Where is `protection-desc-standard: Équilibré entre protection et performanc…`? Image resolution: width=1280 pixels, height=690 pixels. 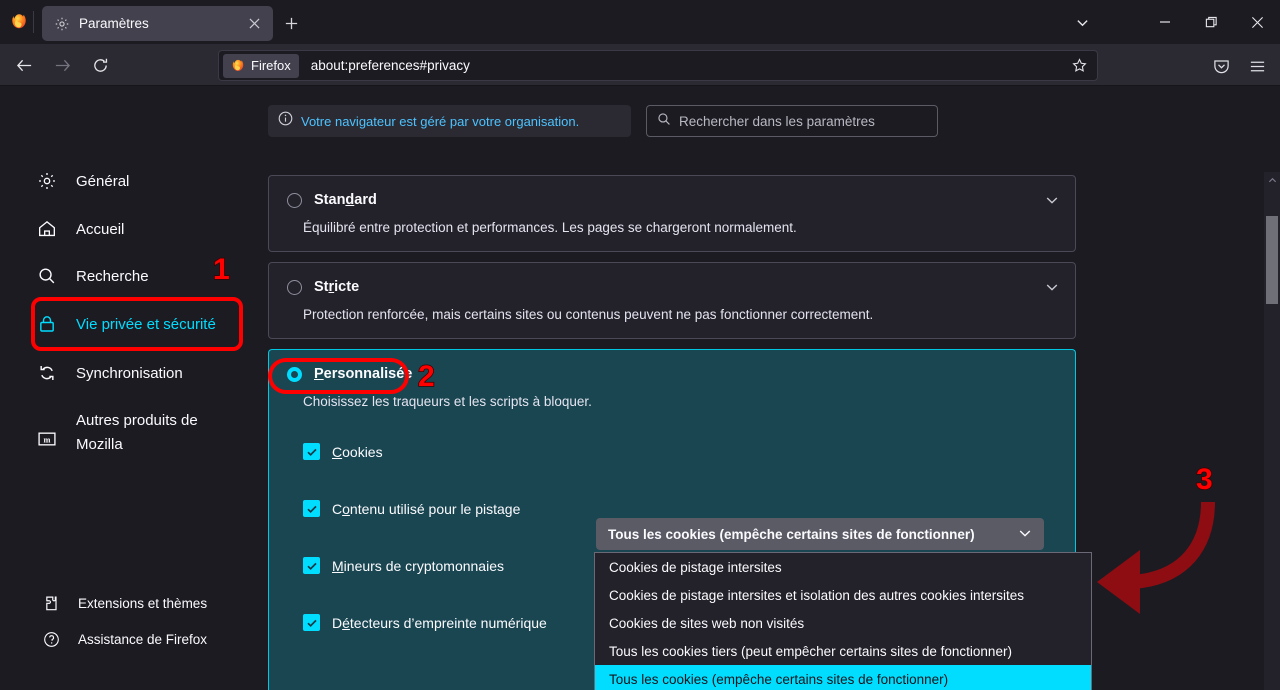
protection-desc-standard: Équilibré entre protection et performanc… is located at coordinates (550, 227).